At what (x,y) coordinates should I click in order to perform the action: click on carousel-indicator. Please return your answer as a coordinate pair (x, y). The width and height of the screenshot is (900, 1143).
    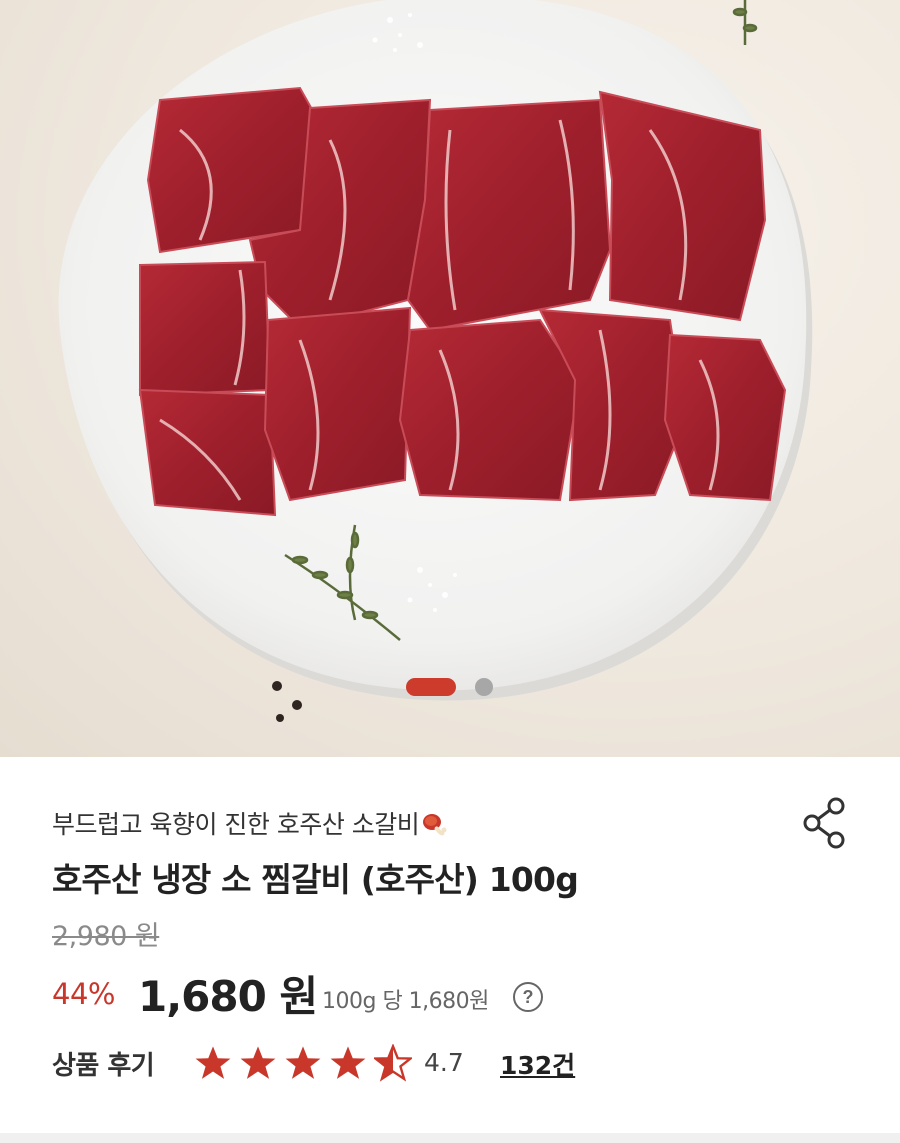
    Looking at the image, I should click on (450, 687).